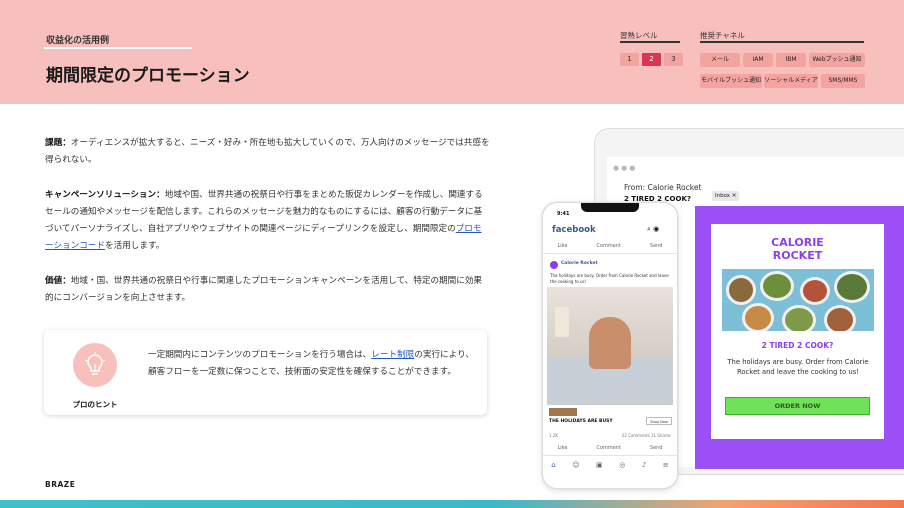  What do you see at coordinates (563, 412) in the screenshot?
I see `food-thumbnail` at bounding box center [563, 412].